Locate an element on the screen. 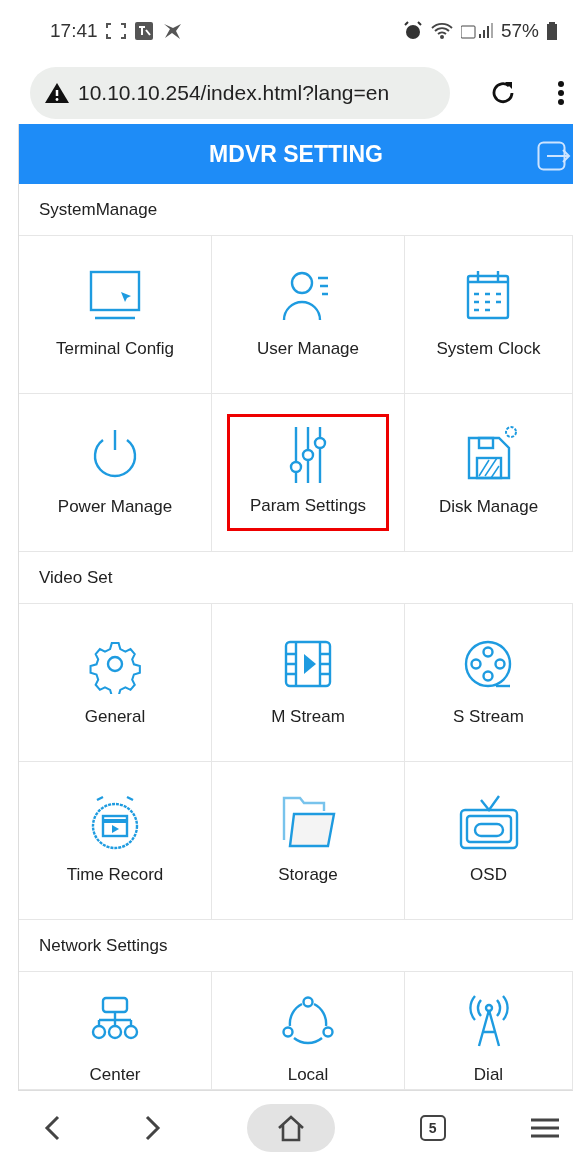 This screenshot has height=1164, width=573. screenshot-icon is located at coordinates (115, 31).